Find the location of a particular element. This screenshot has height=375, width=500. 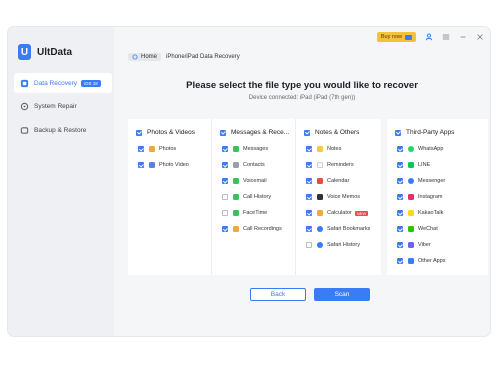

item-label: Reminders is located at coordinates (340, 165).